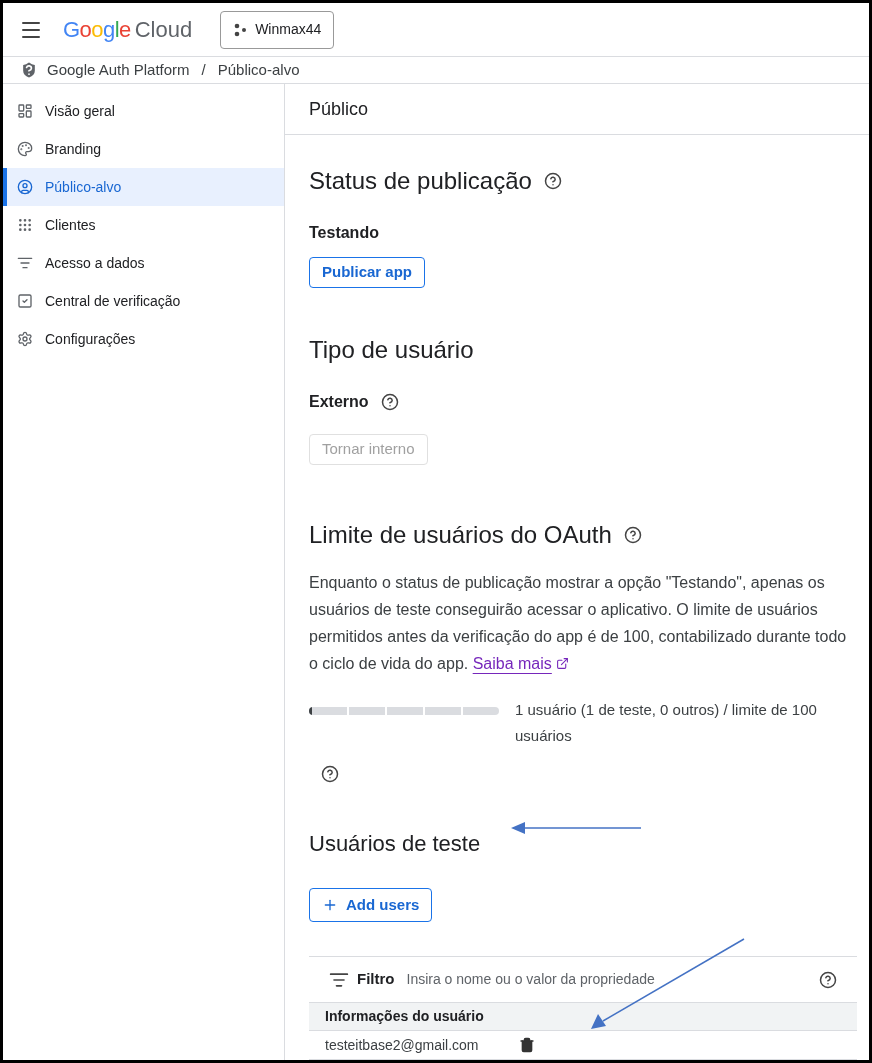  What do you see at coordinates (25, 111) in the screenshot?
I see `dashboard-icon` at bounding box center [25, 111].